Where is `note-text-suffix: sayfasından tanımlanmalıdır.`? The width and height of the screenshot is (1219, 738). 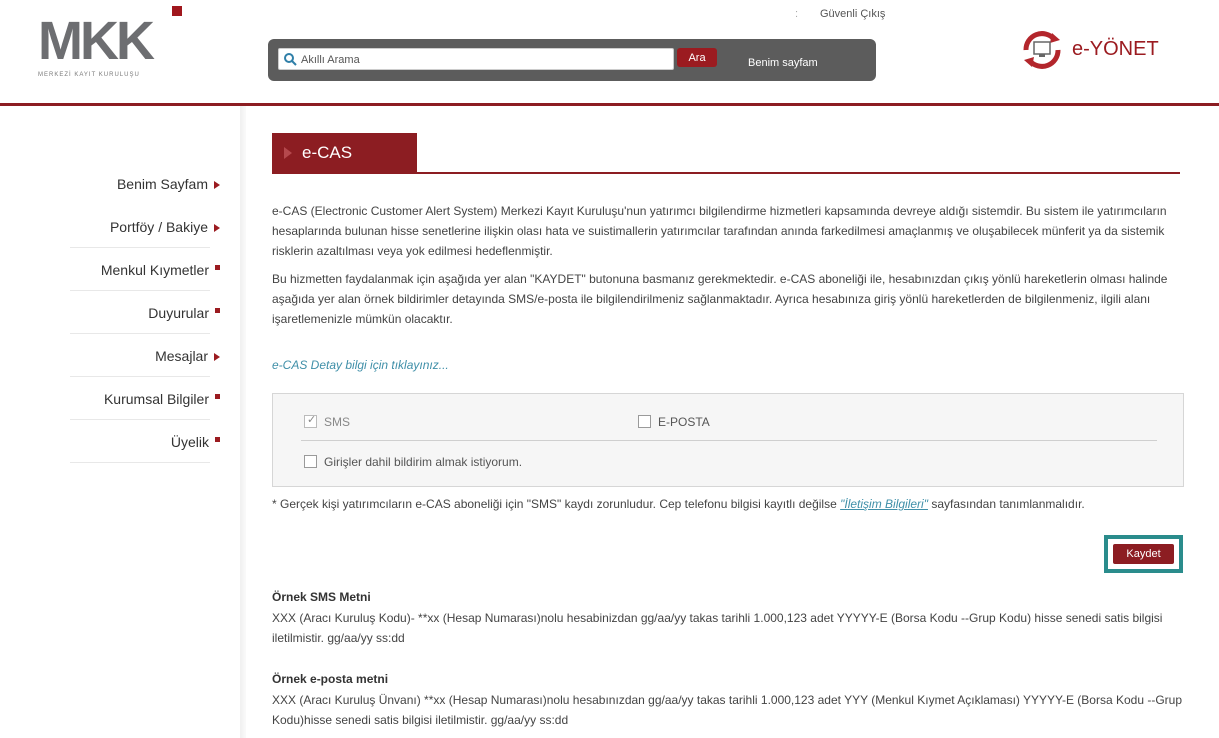
note-text-suffix: sayfasından tanımlanmalıdır. is located at coordinates (1006, 504).